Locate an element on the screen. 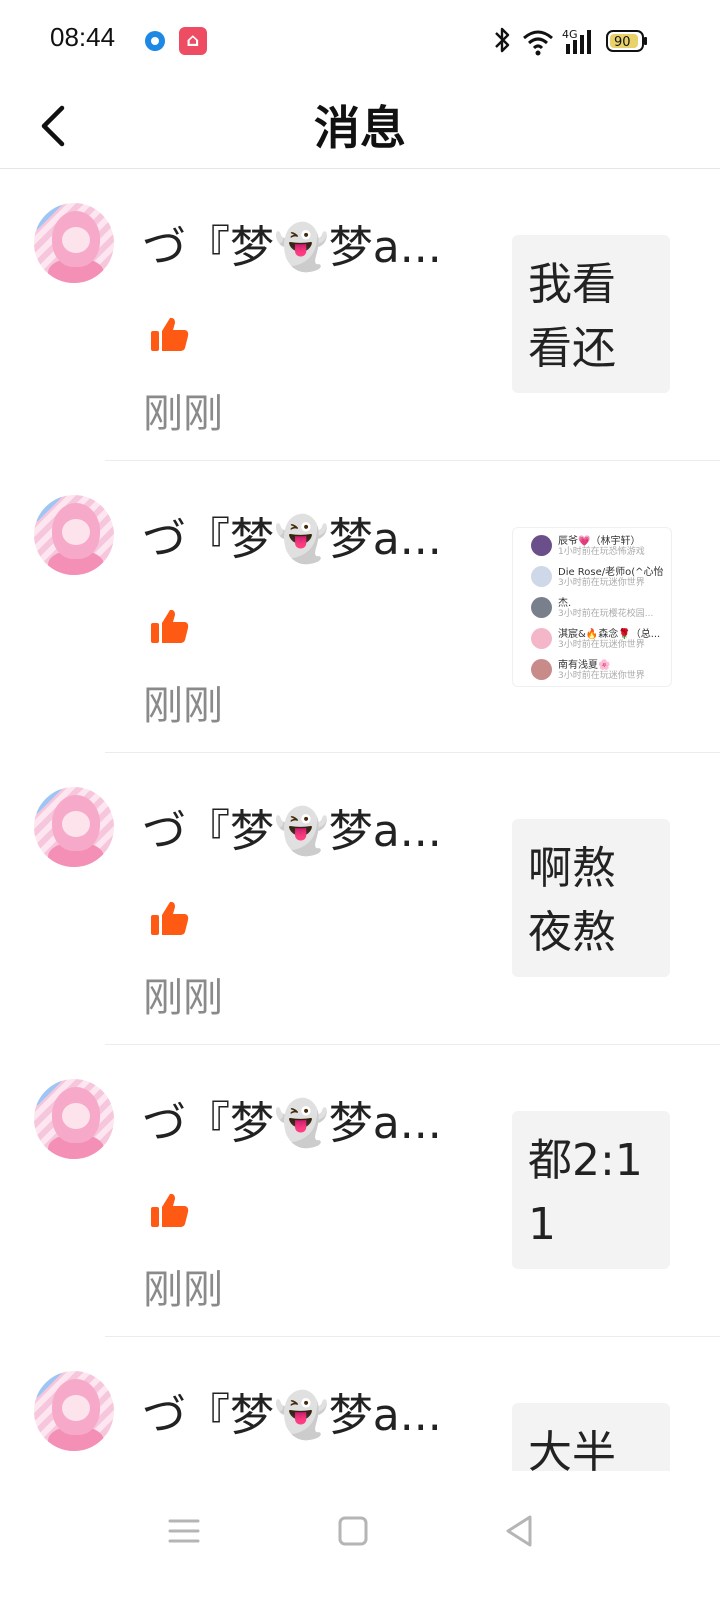 This screenshot has height=1600, width=720. status-icons: 4G 90 is located at coordinates (575, 41).